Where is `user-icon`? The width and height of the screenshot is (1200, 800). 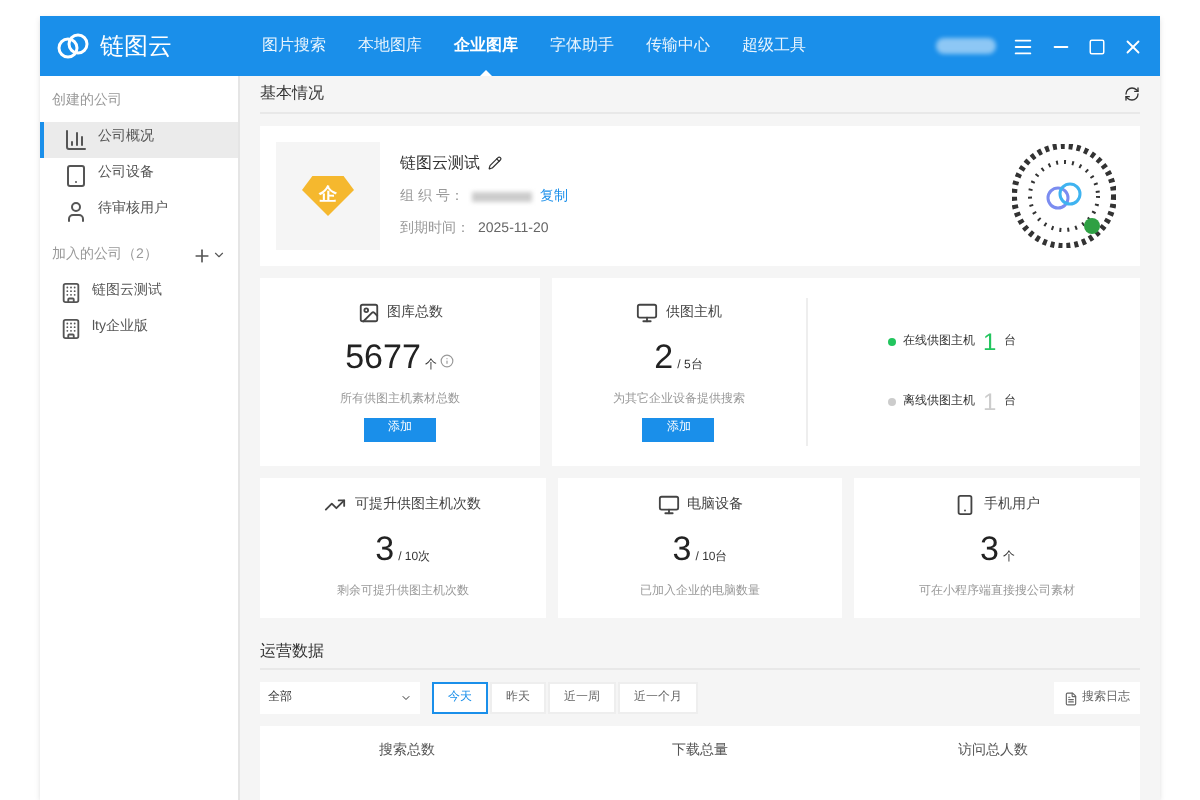
user-icon is located at coordinates (76, 211).